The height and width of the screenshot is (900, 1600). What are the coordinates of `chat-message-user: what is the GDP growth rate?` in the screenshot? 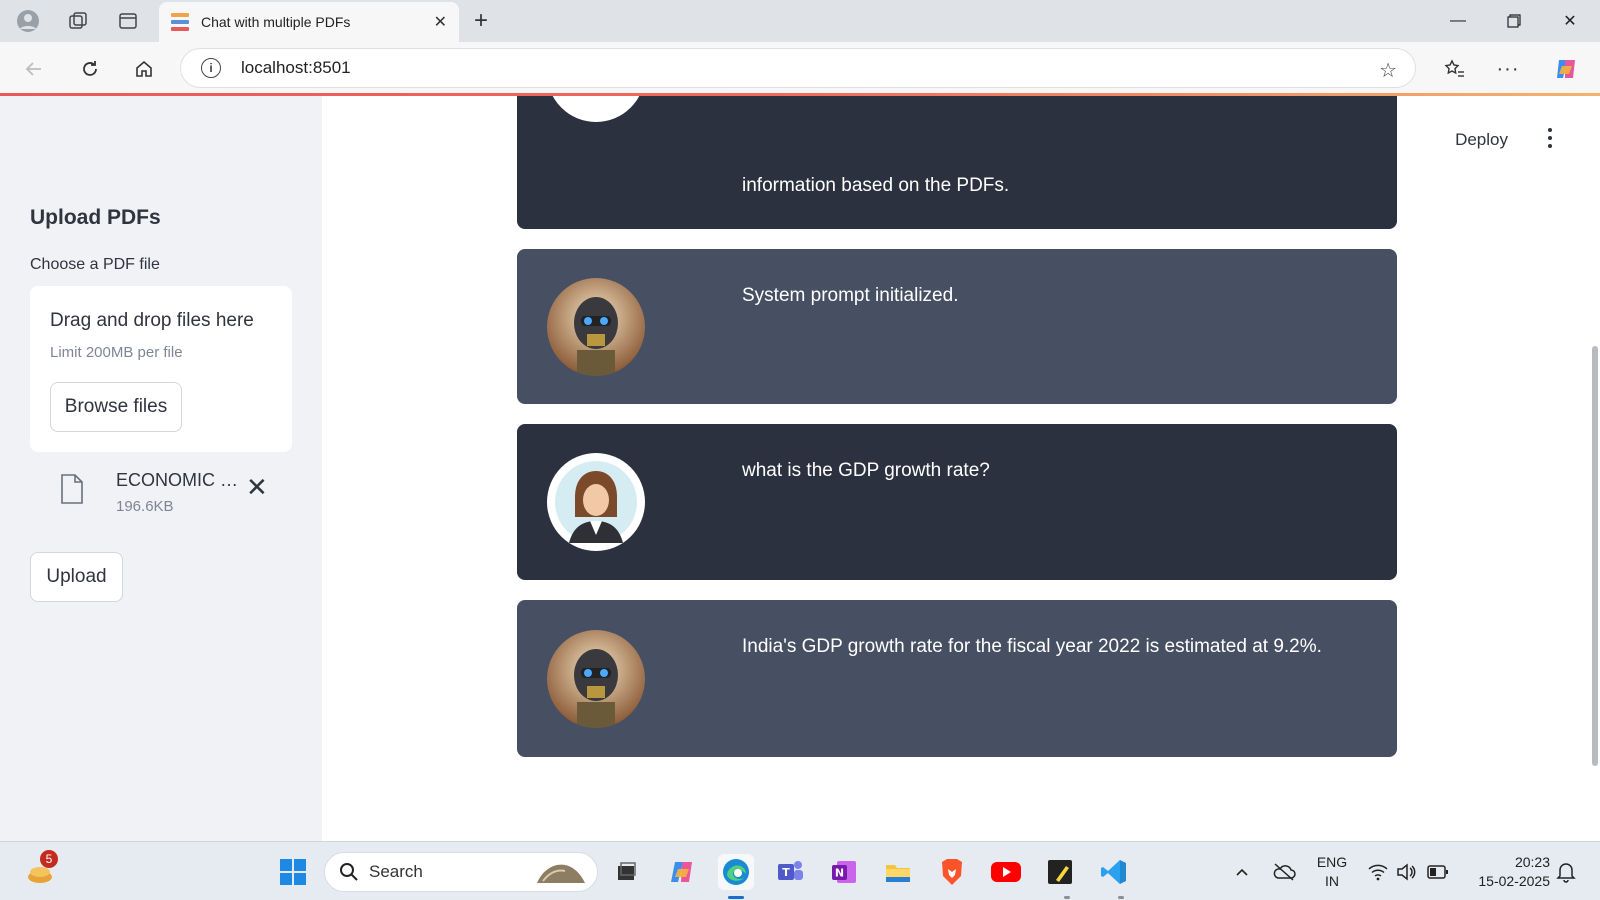 It's located at (957, 502).